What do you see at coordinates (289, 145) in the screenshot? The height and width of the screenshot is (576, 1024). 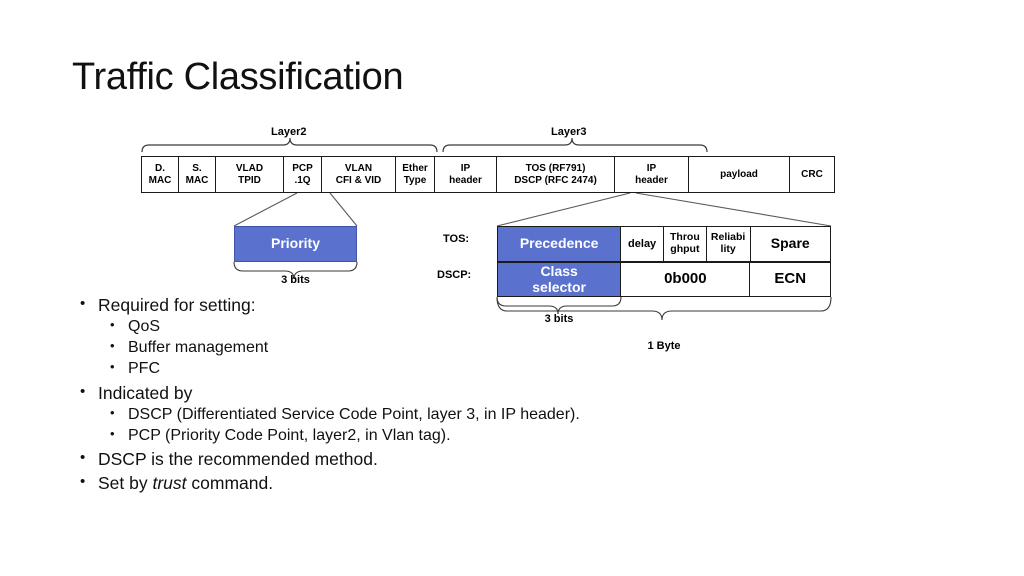 I see `layer2-brace` at bounding box center [289, 145].